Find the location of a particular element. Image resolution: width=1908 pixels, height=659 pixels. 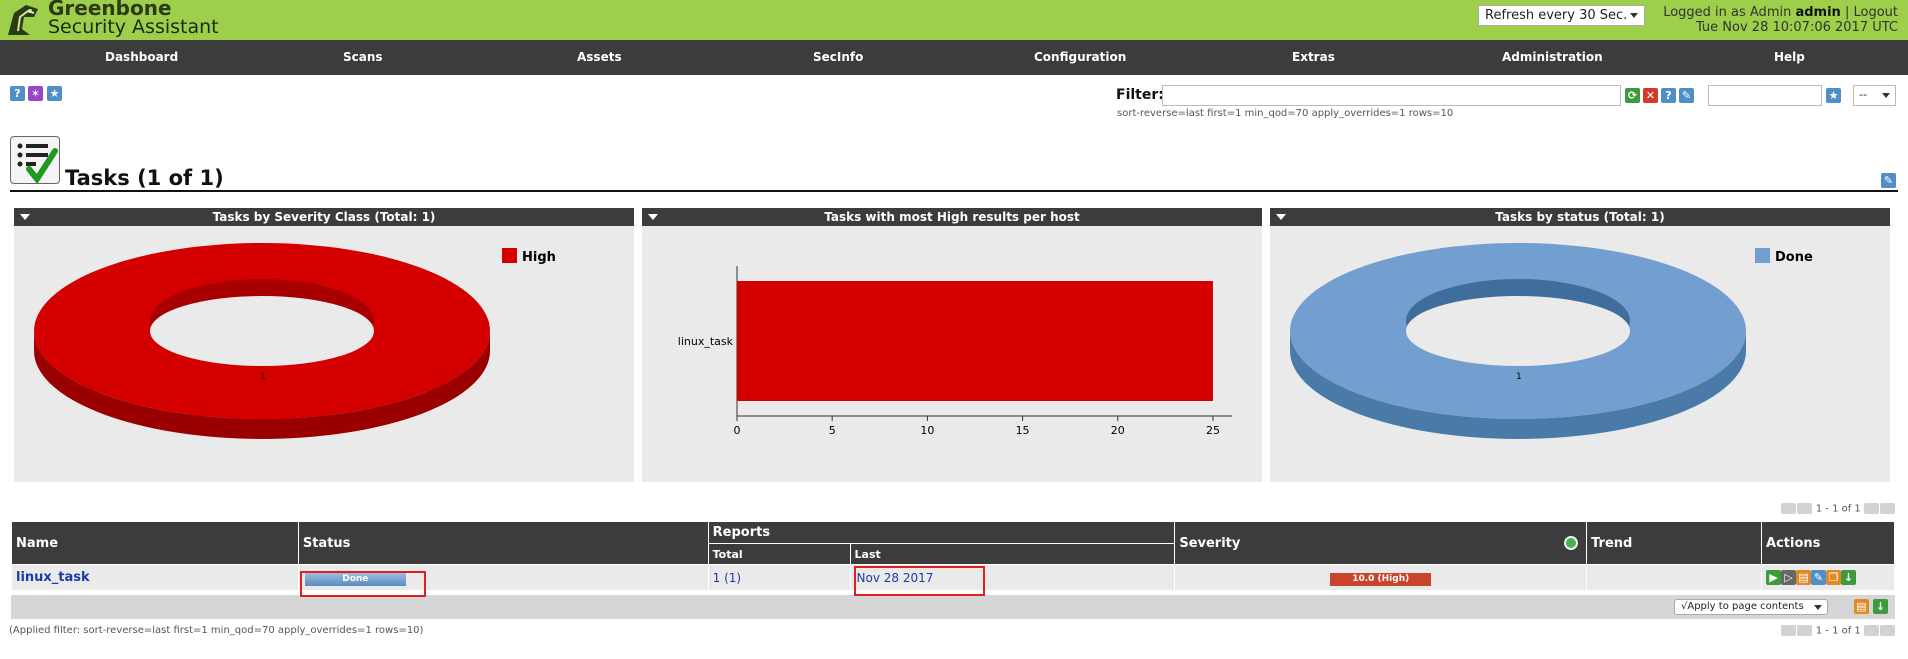

severity-bar: 10.0 (High) is located at coordinates (1381, 579).